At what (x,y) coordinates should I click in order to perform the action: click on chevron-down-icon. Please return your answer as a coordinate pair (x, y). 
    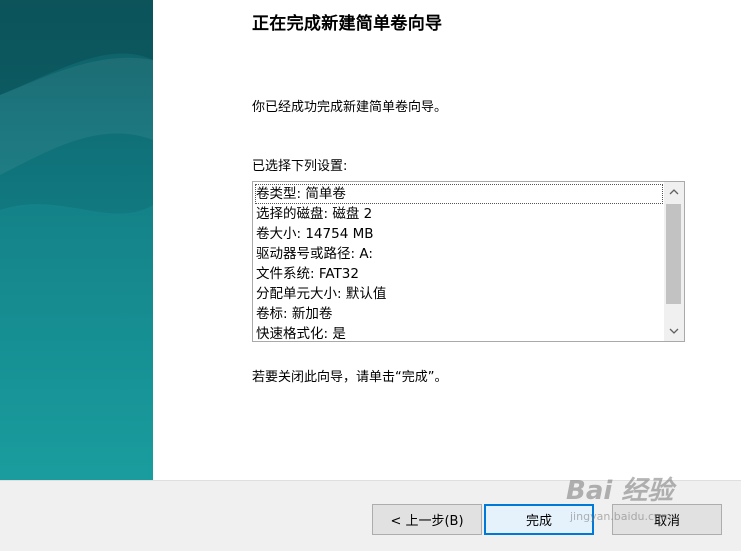
    Looking at the image, I should click on (674, 331).